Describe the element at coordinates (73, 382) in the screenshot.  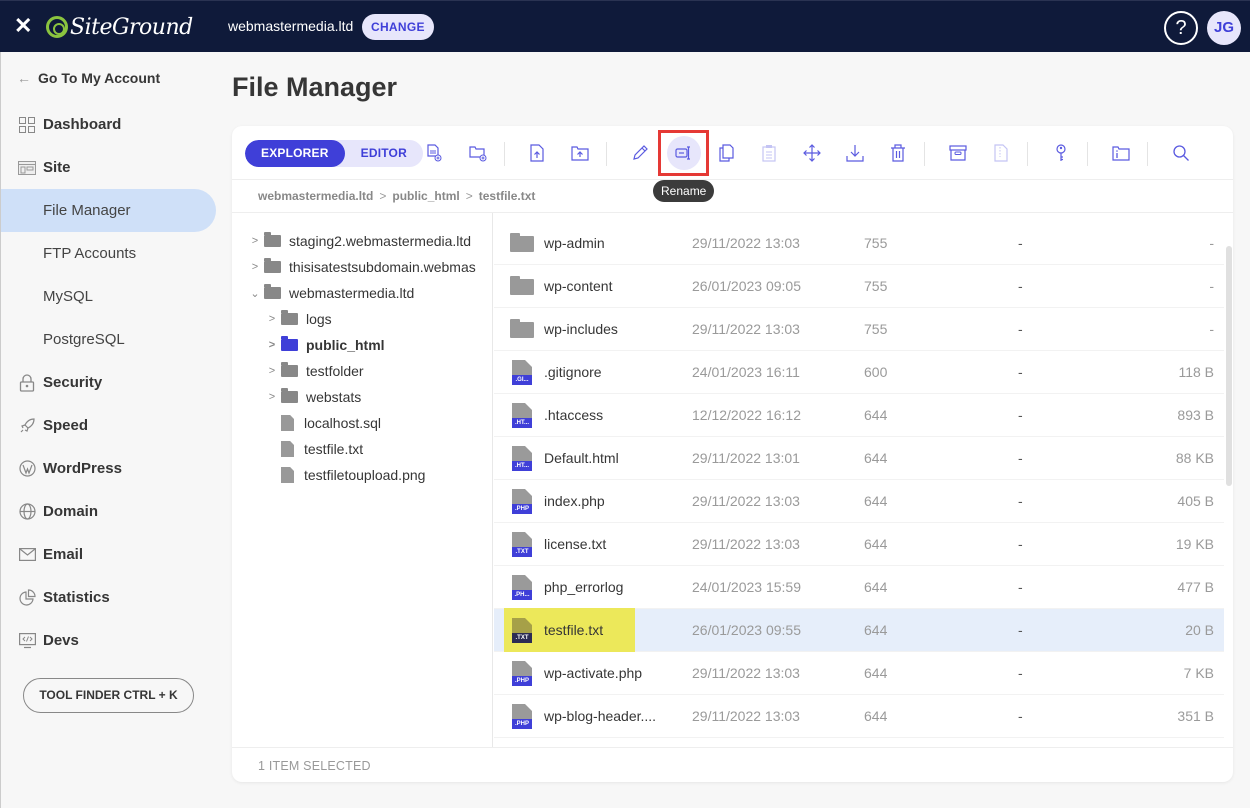
I see `sidebar-item-label: Security` at that location.